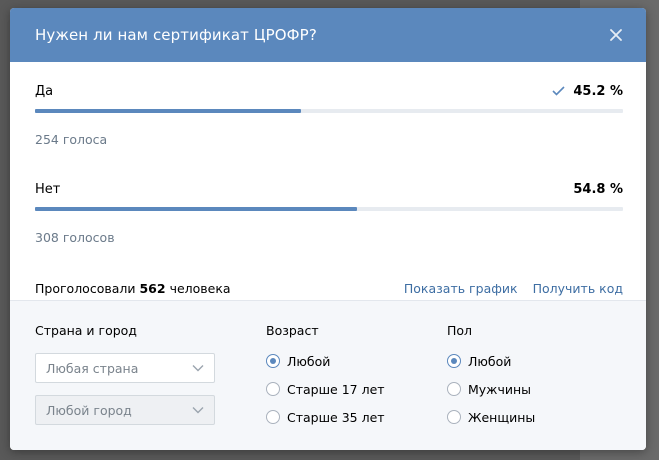  What do you see at coordinates (328, 35) in the screenshot?
I see `modal-header: Нужен ли нам сертификат ЦРОФР?` at bounding box center [328, 35].